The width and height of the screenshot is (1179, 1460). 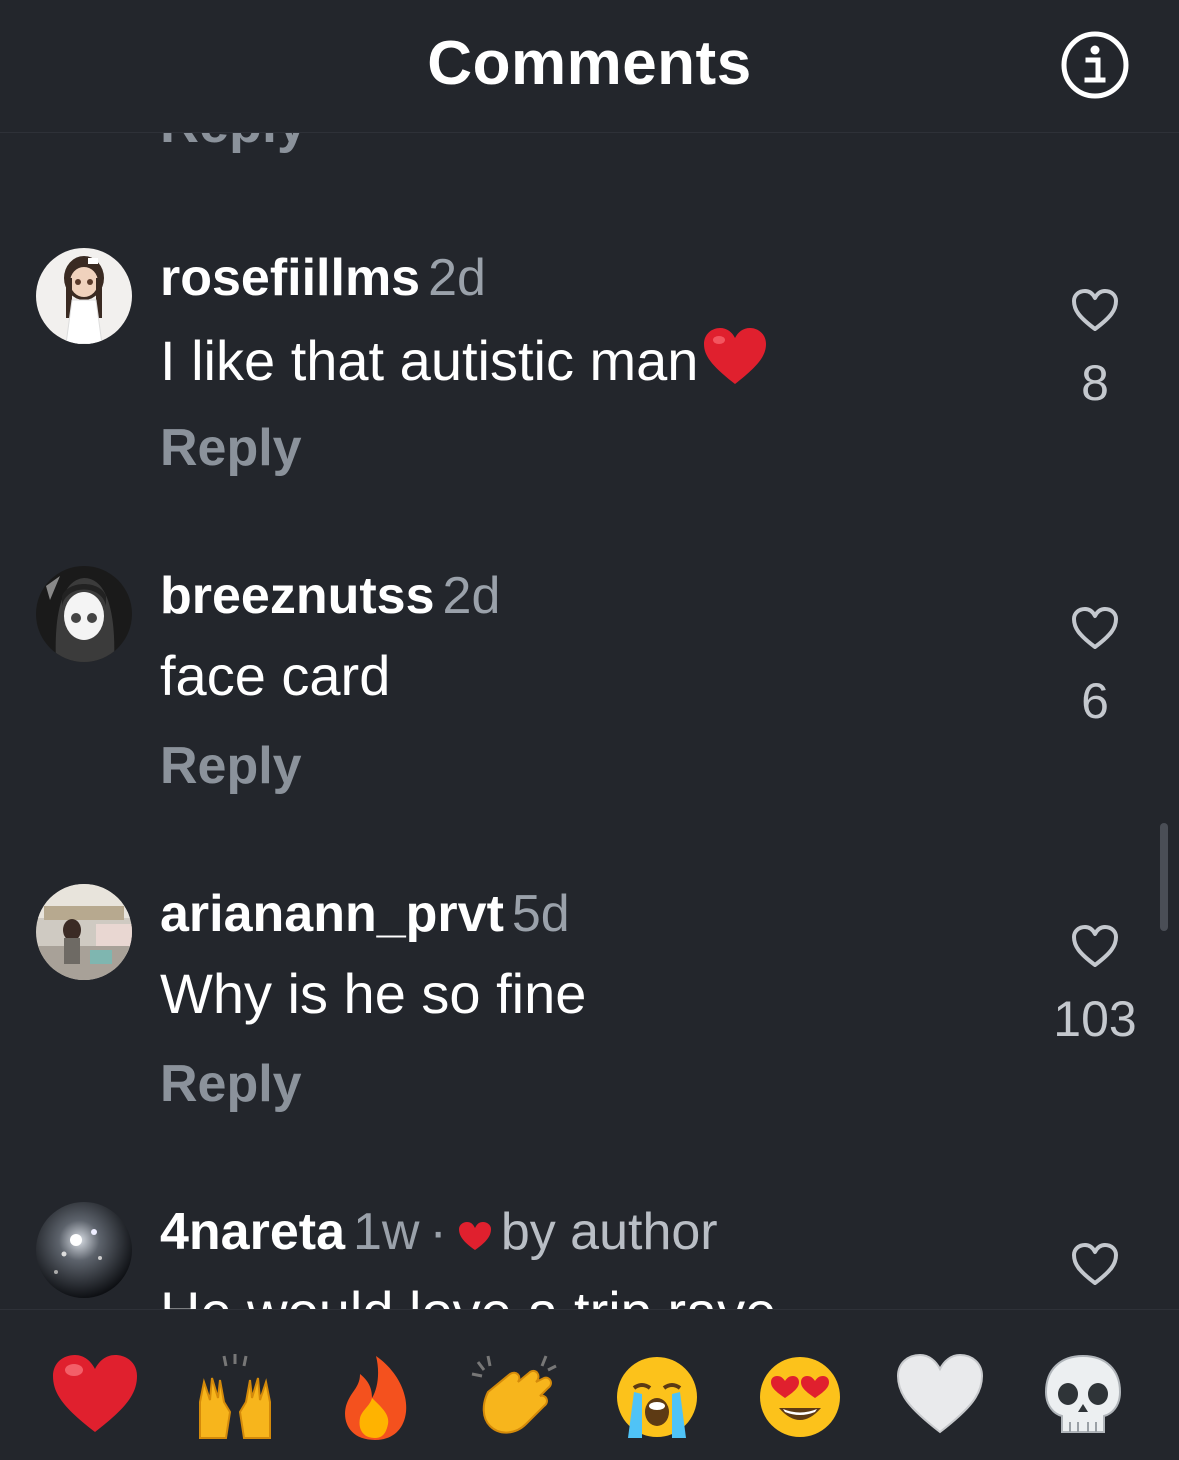 I want to click on timestamp: 5d, so click(x=540, y=914).